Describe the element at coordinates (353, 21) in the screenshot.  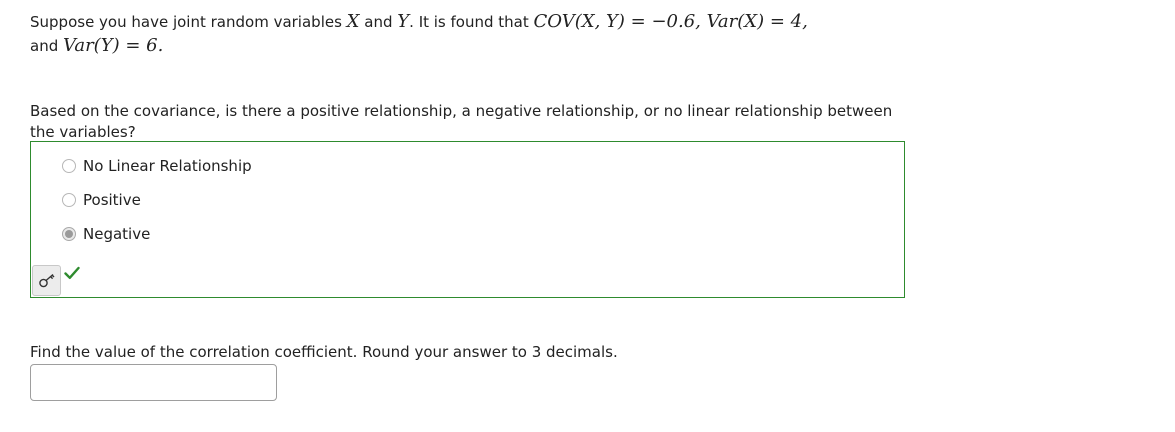
I see `math-x: X` at that location.